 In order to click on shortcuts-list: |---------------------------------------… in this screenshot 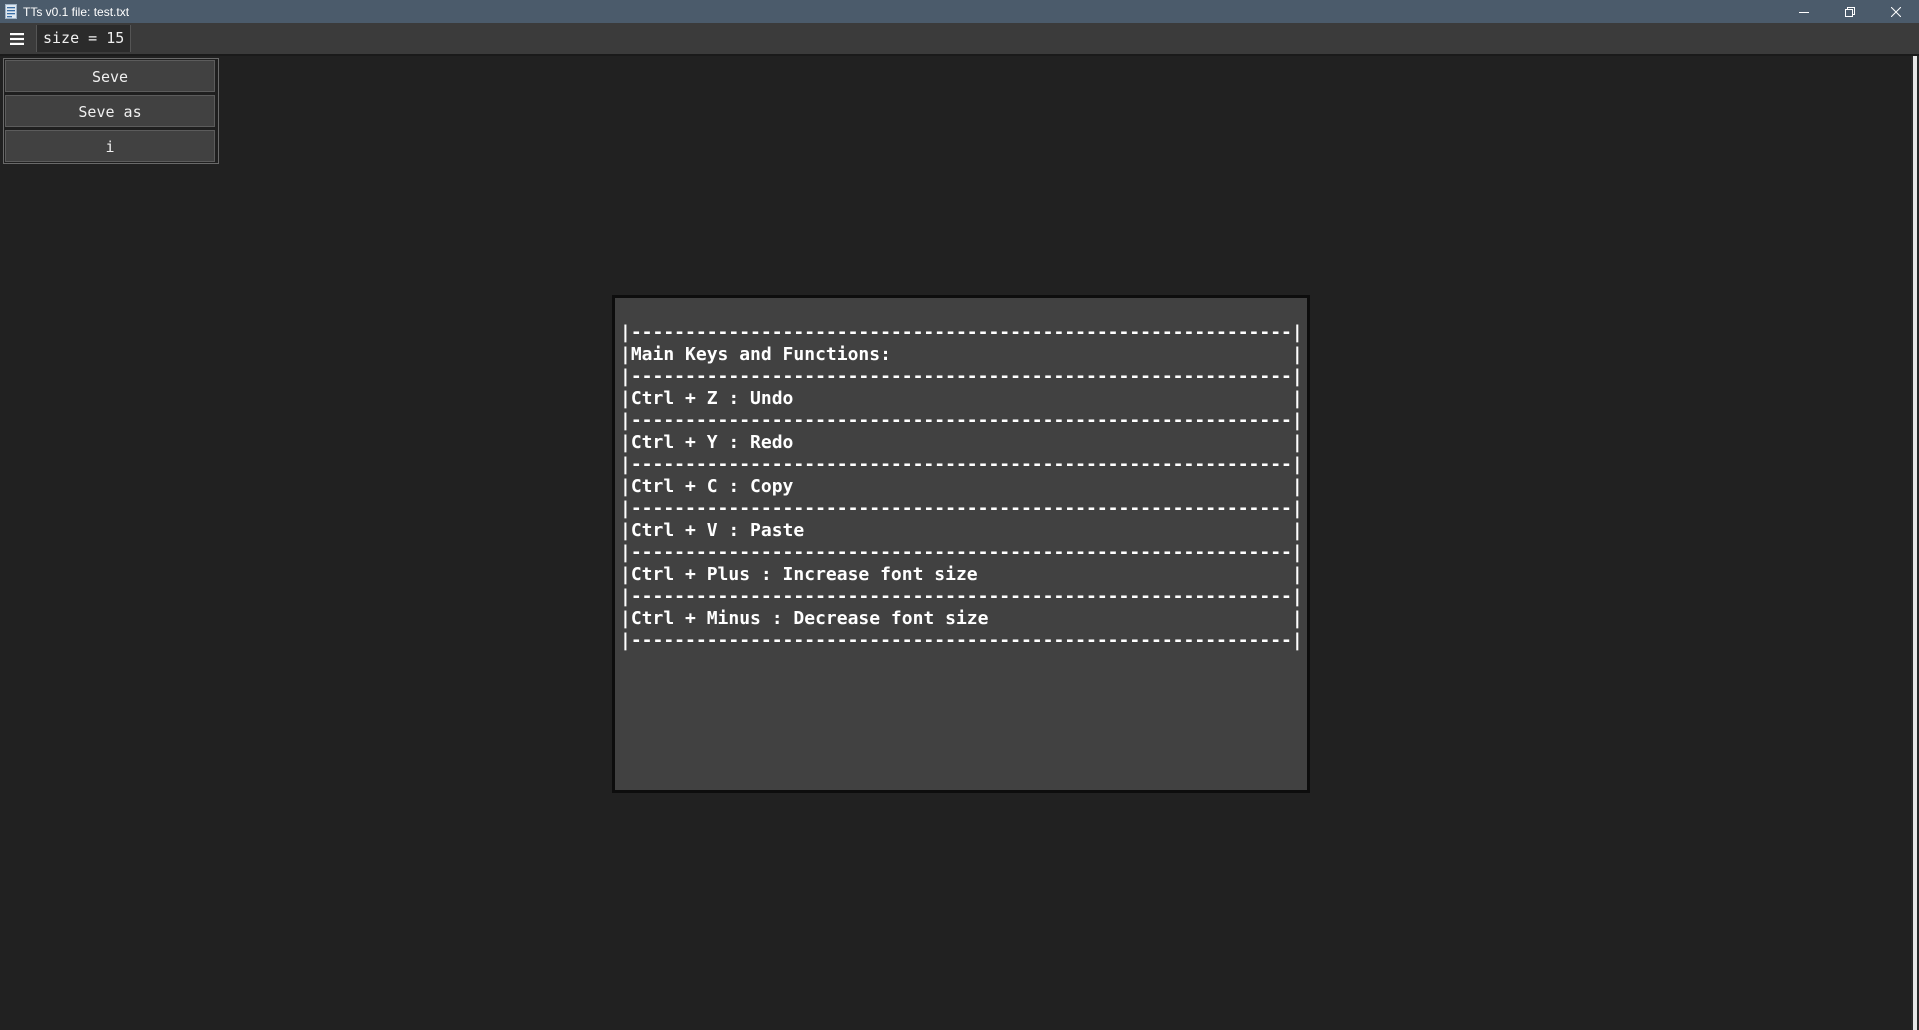, I will do `click(961, 487)`.